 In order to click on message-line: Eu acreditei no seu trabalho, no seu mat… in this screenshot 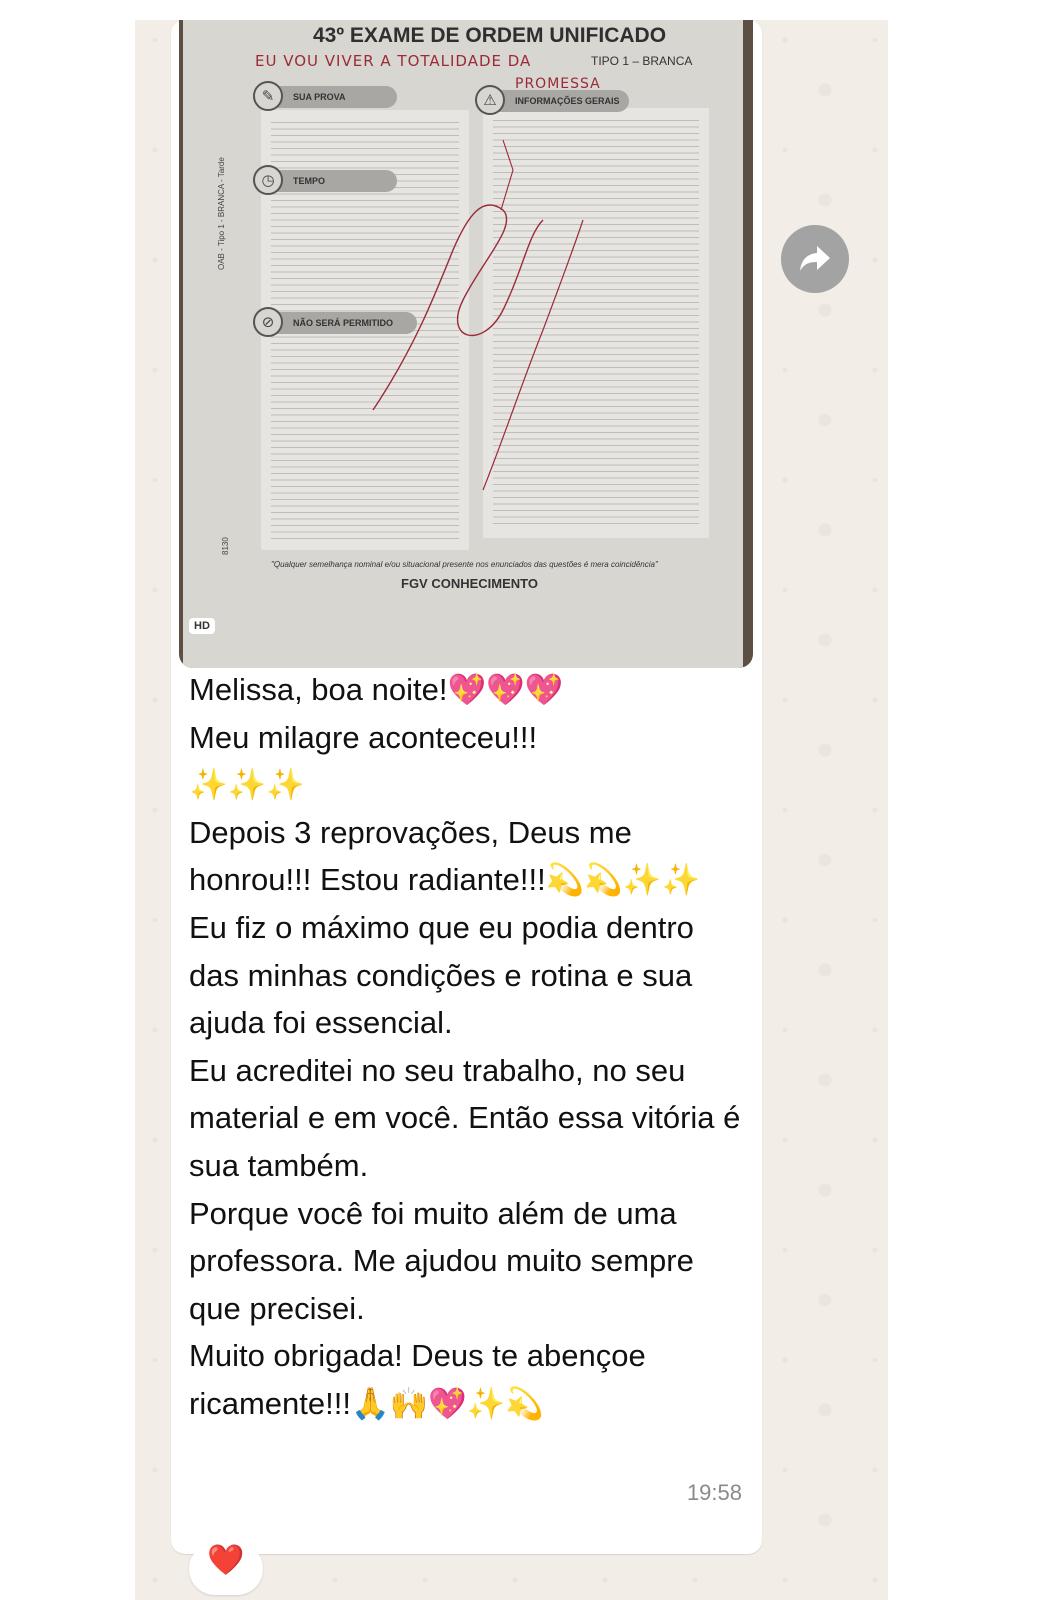, I will do `click(465, 1117)`.